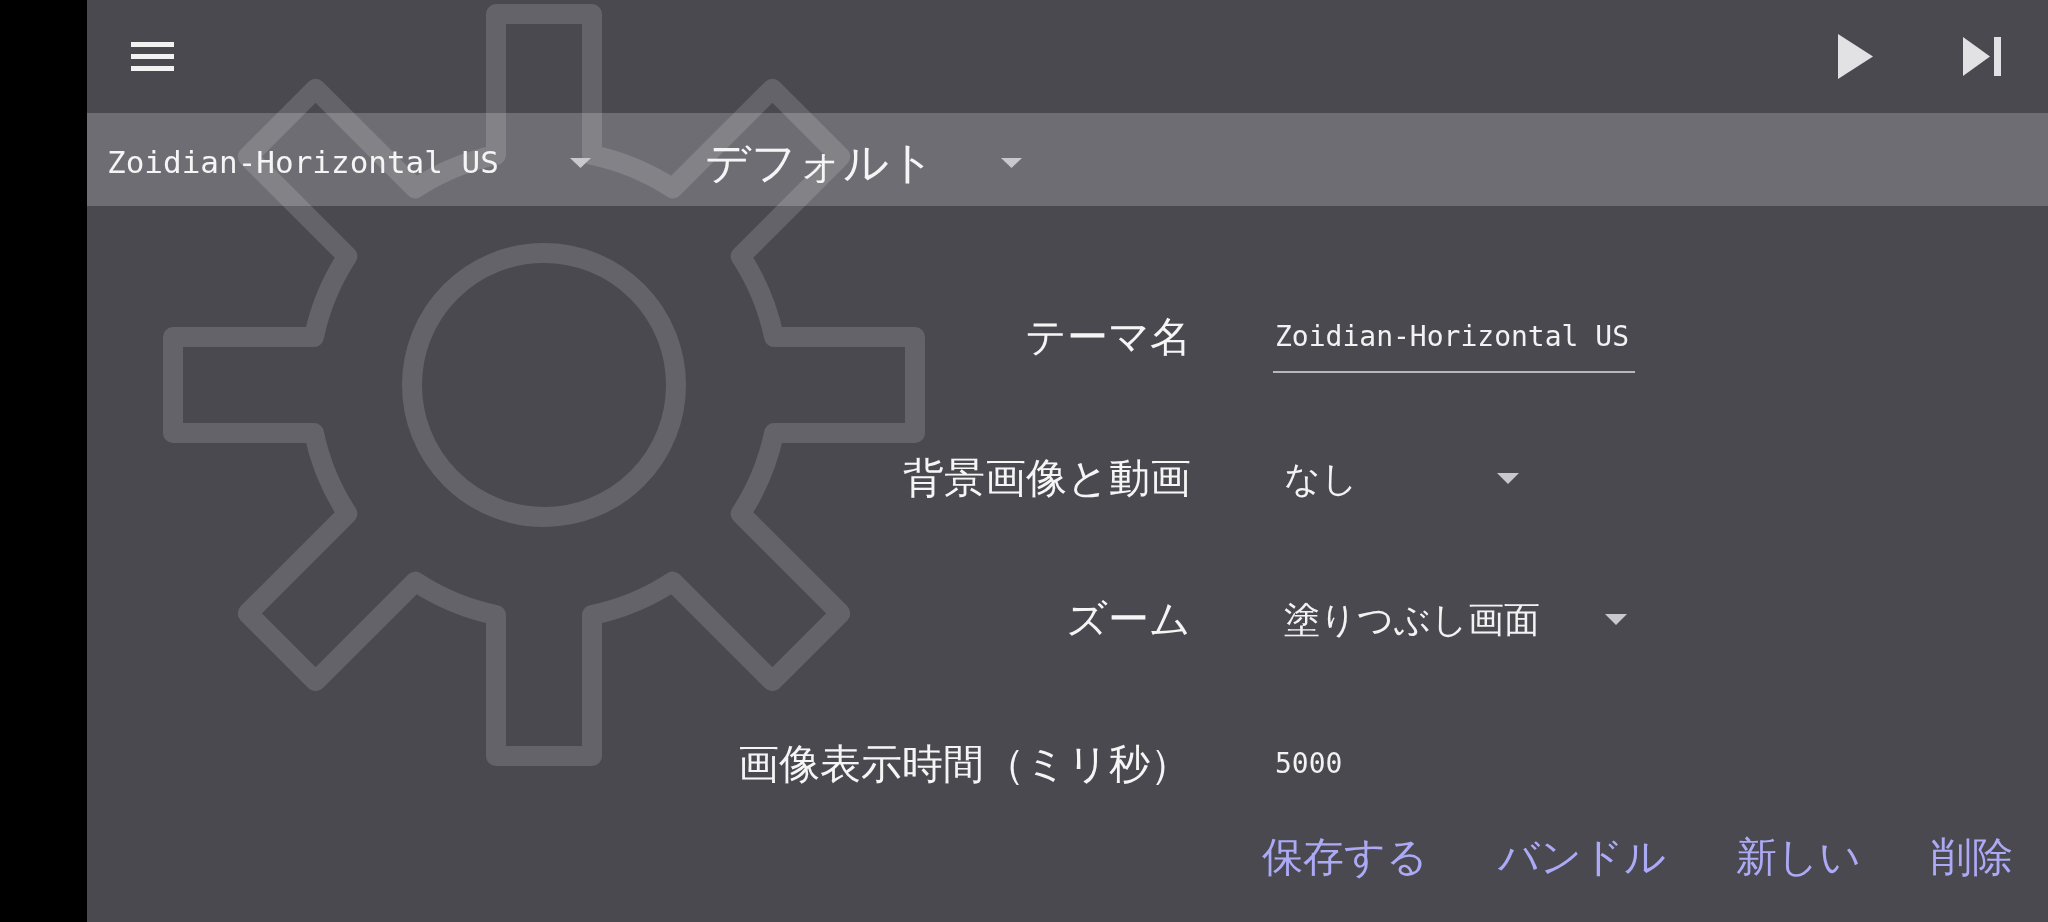  Describe the element at coordinates (1108, 337) in the screenshot. I see `field-label: テーマ名` at that location.